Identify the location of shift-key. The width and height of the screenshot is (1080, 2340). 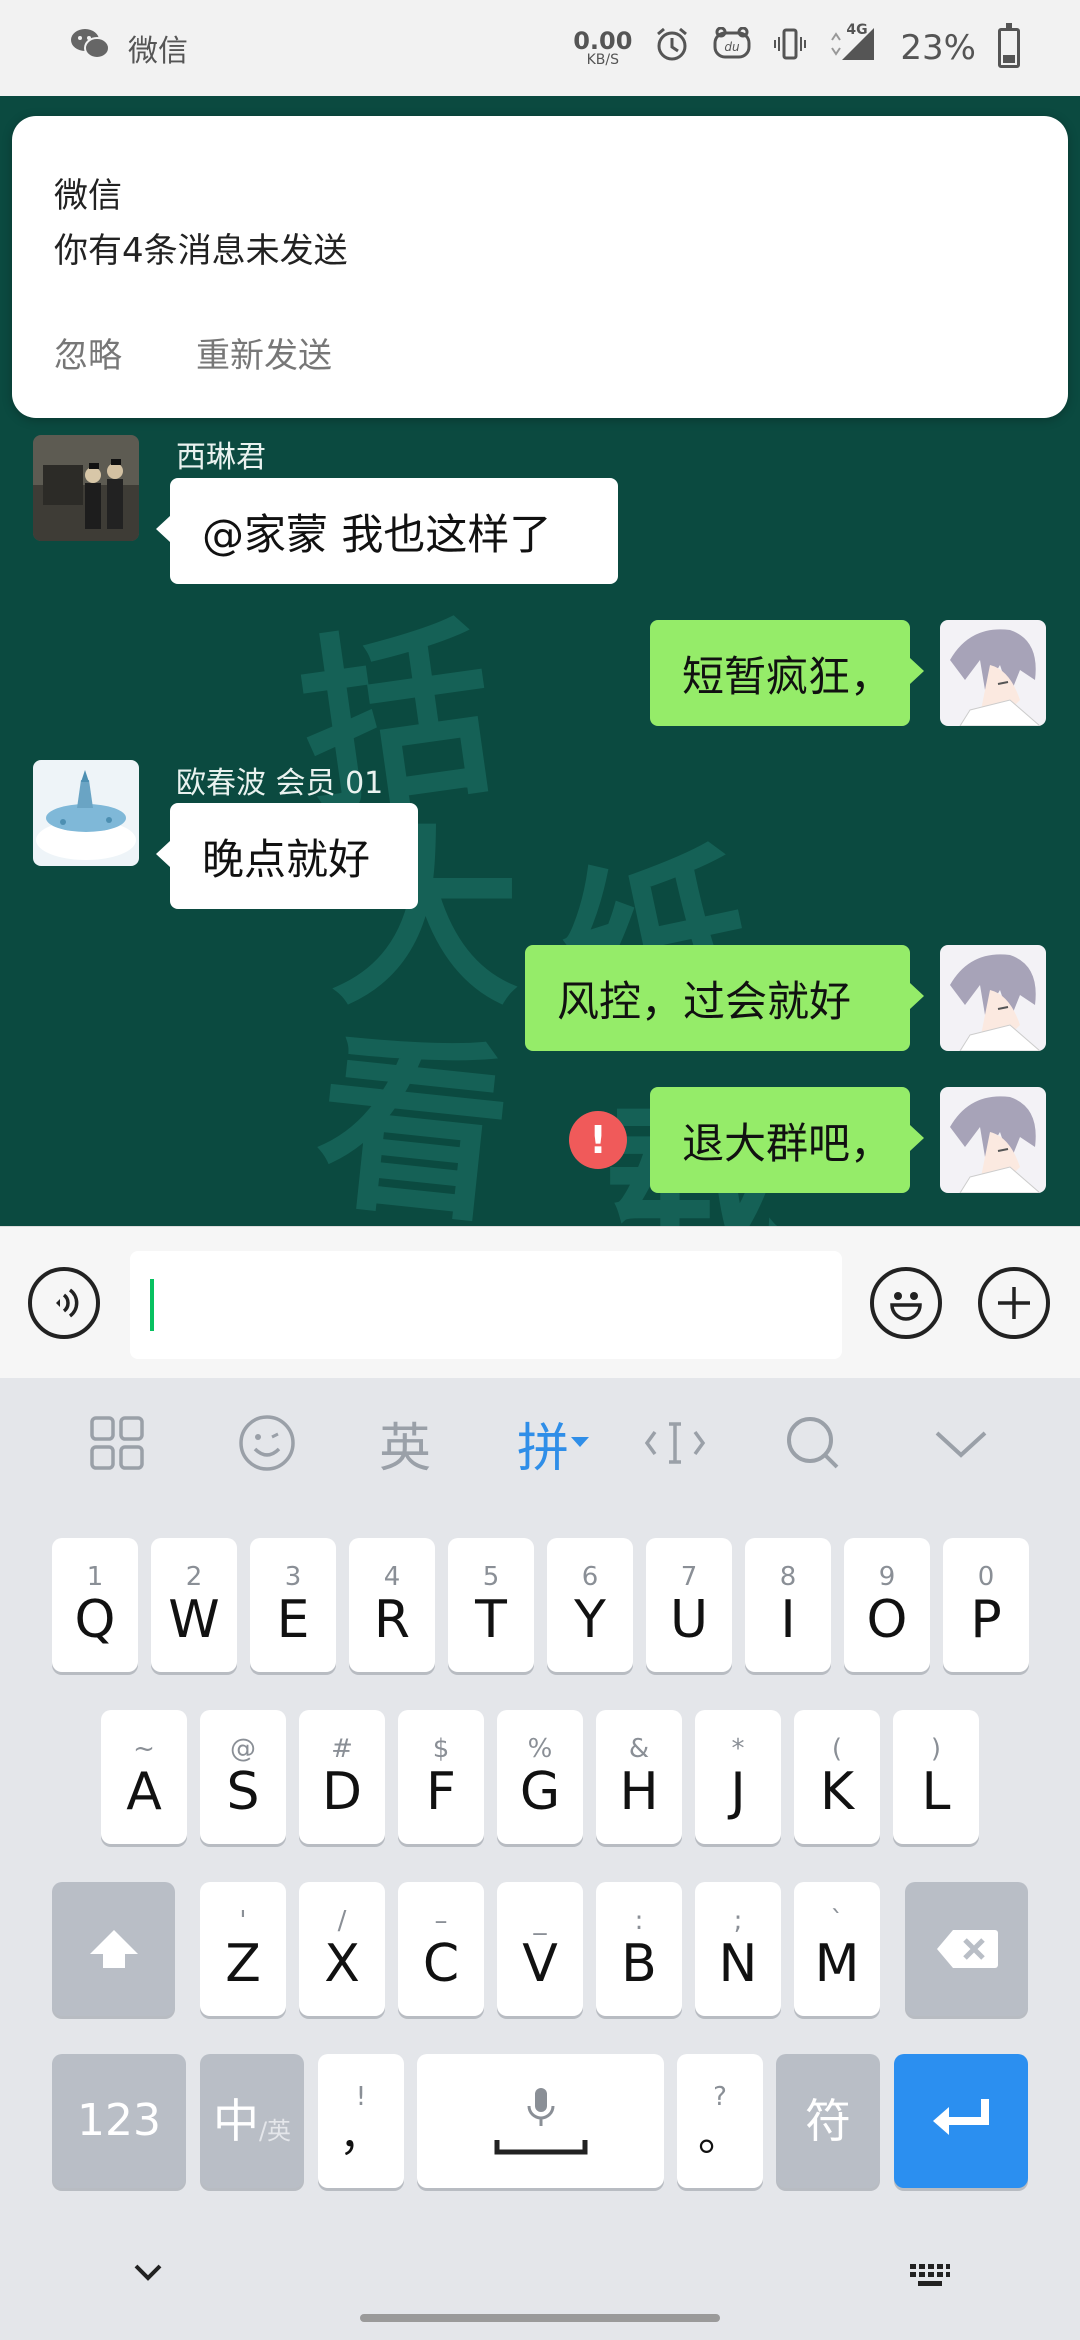
(113, 1949).